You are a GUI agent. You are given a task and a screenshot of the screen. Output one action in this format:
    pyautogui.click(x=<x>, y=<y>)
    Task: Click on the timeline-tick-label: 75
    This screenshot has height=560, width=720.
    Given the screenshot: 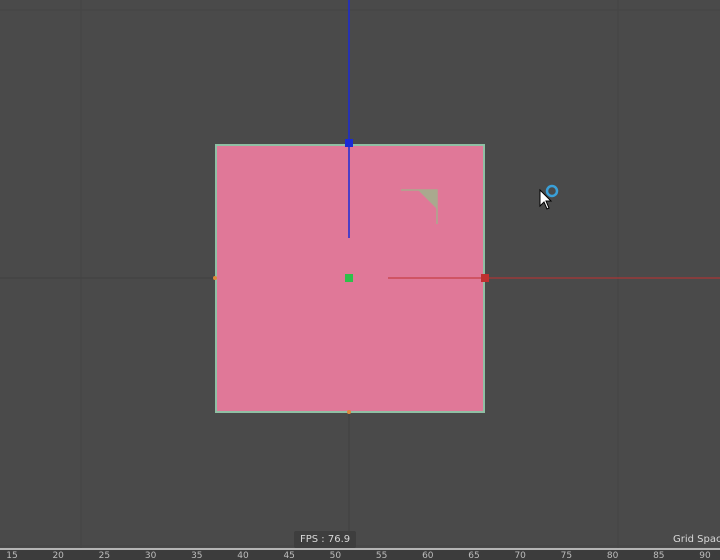 What is the action you would take?
    pyautogui.click(x=566, y=555)
    